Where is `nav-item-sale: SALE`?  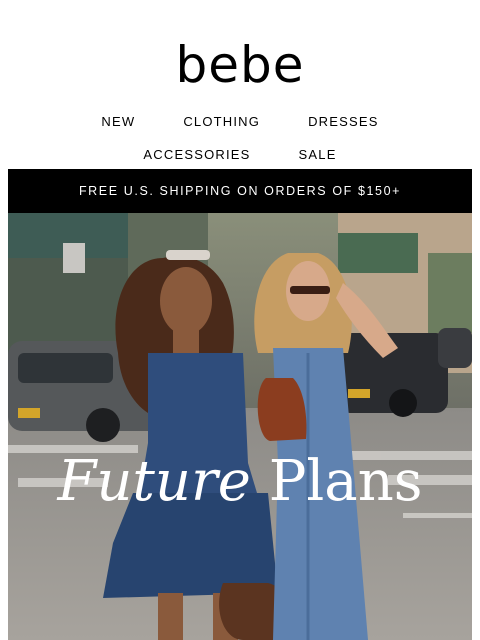
nav-item-sale: SALE is located at coordinates (318, 155).